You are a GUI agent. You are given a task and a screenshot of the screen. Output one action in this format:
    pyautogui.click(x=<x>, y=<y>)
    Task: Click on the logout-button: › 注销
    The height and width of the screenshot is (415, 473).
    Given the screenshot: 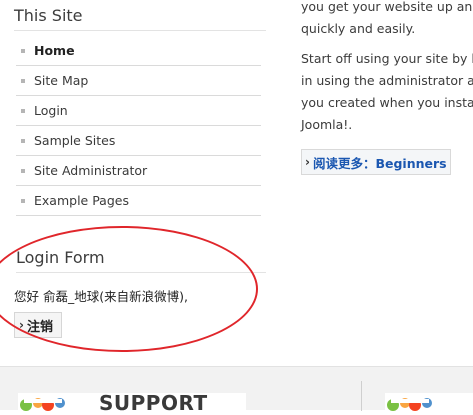 What is the action you would take?
    pyautogui.click(x=38, y=325)
    